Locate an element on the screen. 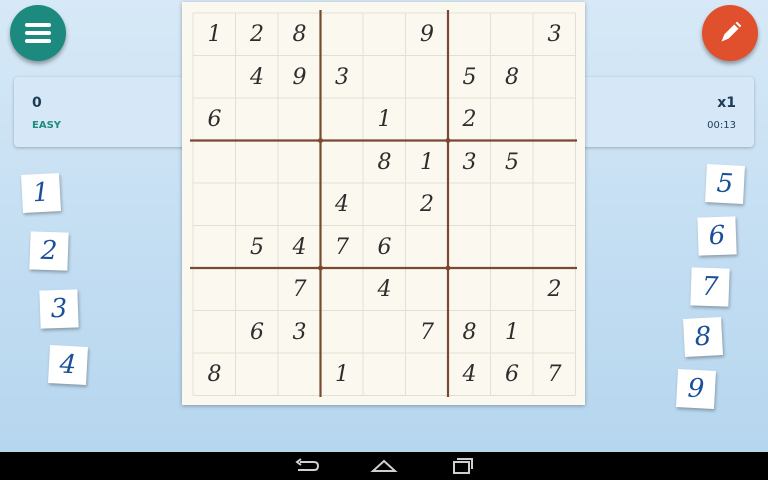  number-tile-4: 4 is located at coordinates (68, 365).